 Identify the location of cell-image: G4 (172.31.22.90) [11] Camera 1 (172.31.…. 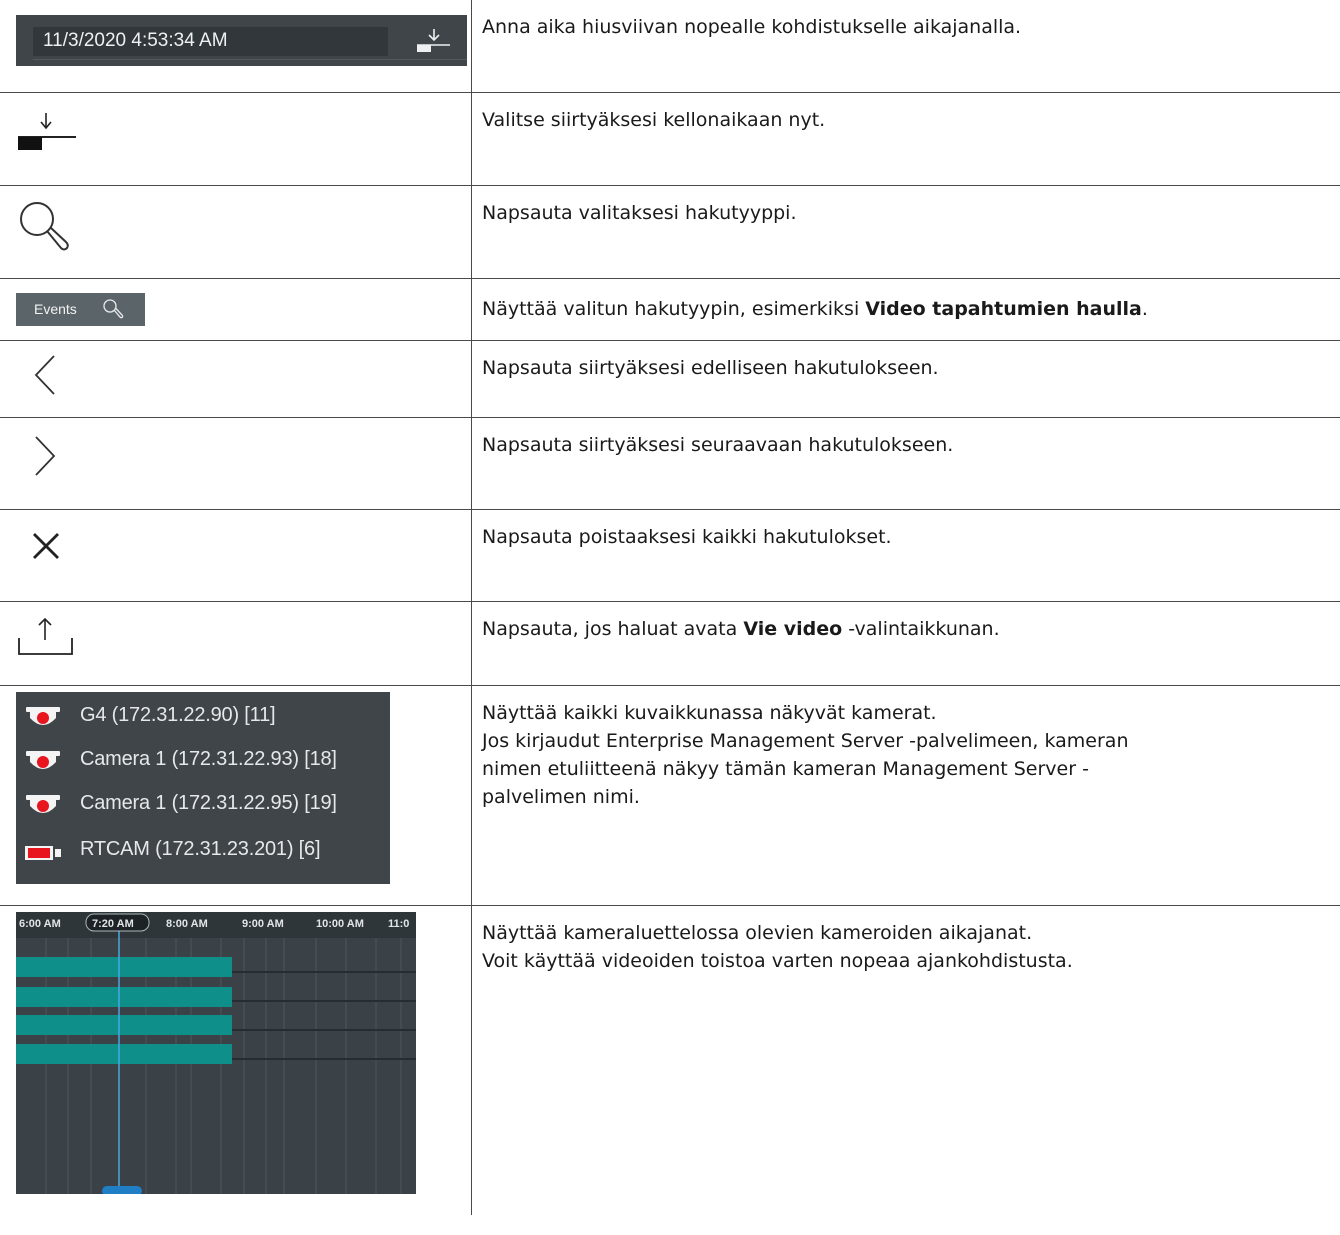
(236, 795).